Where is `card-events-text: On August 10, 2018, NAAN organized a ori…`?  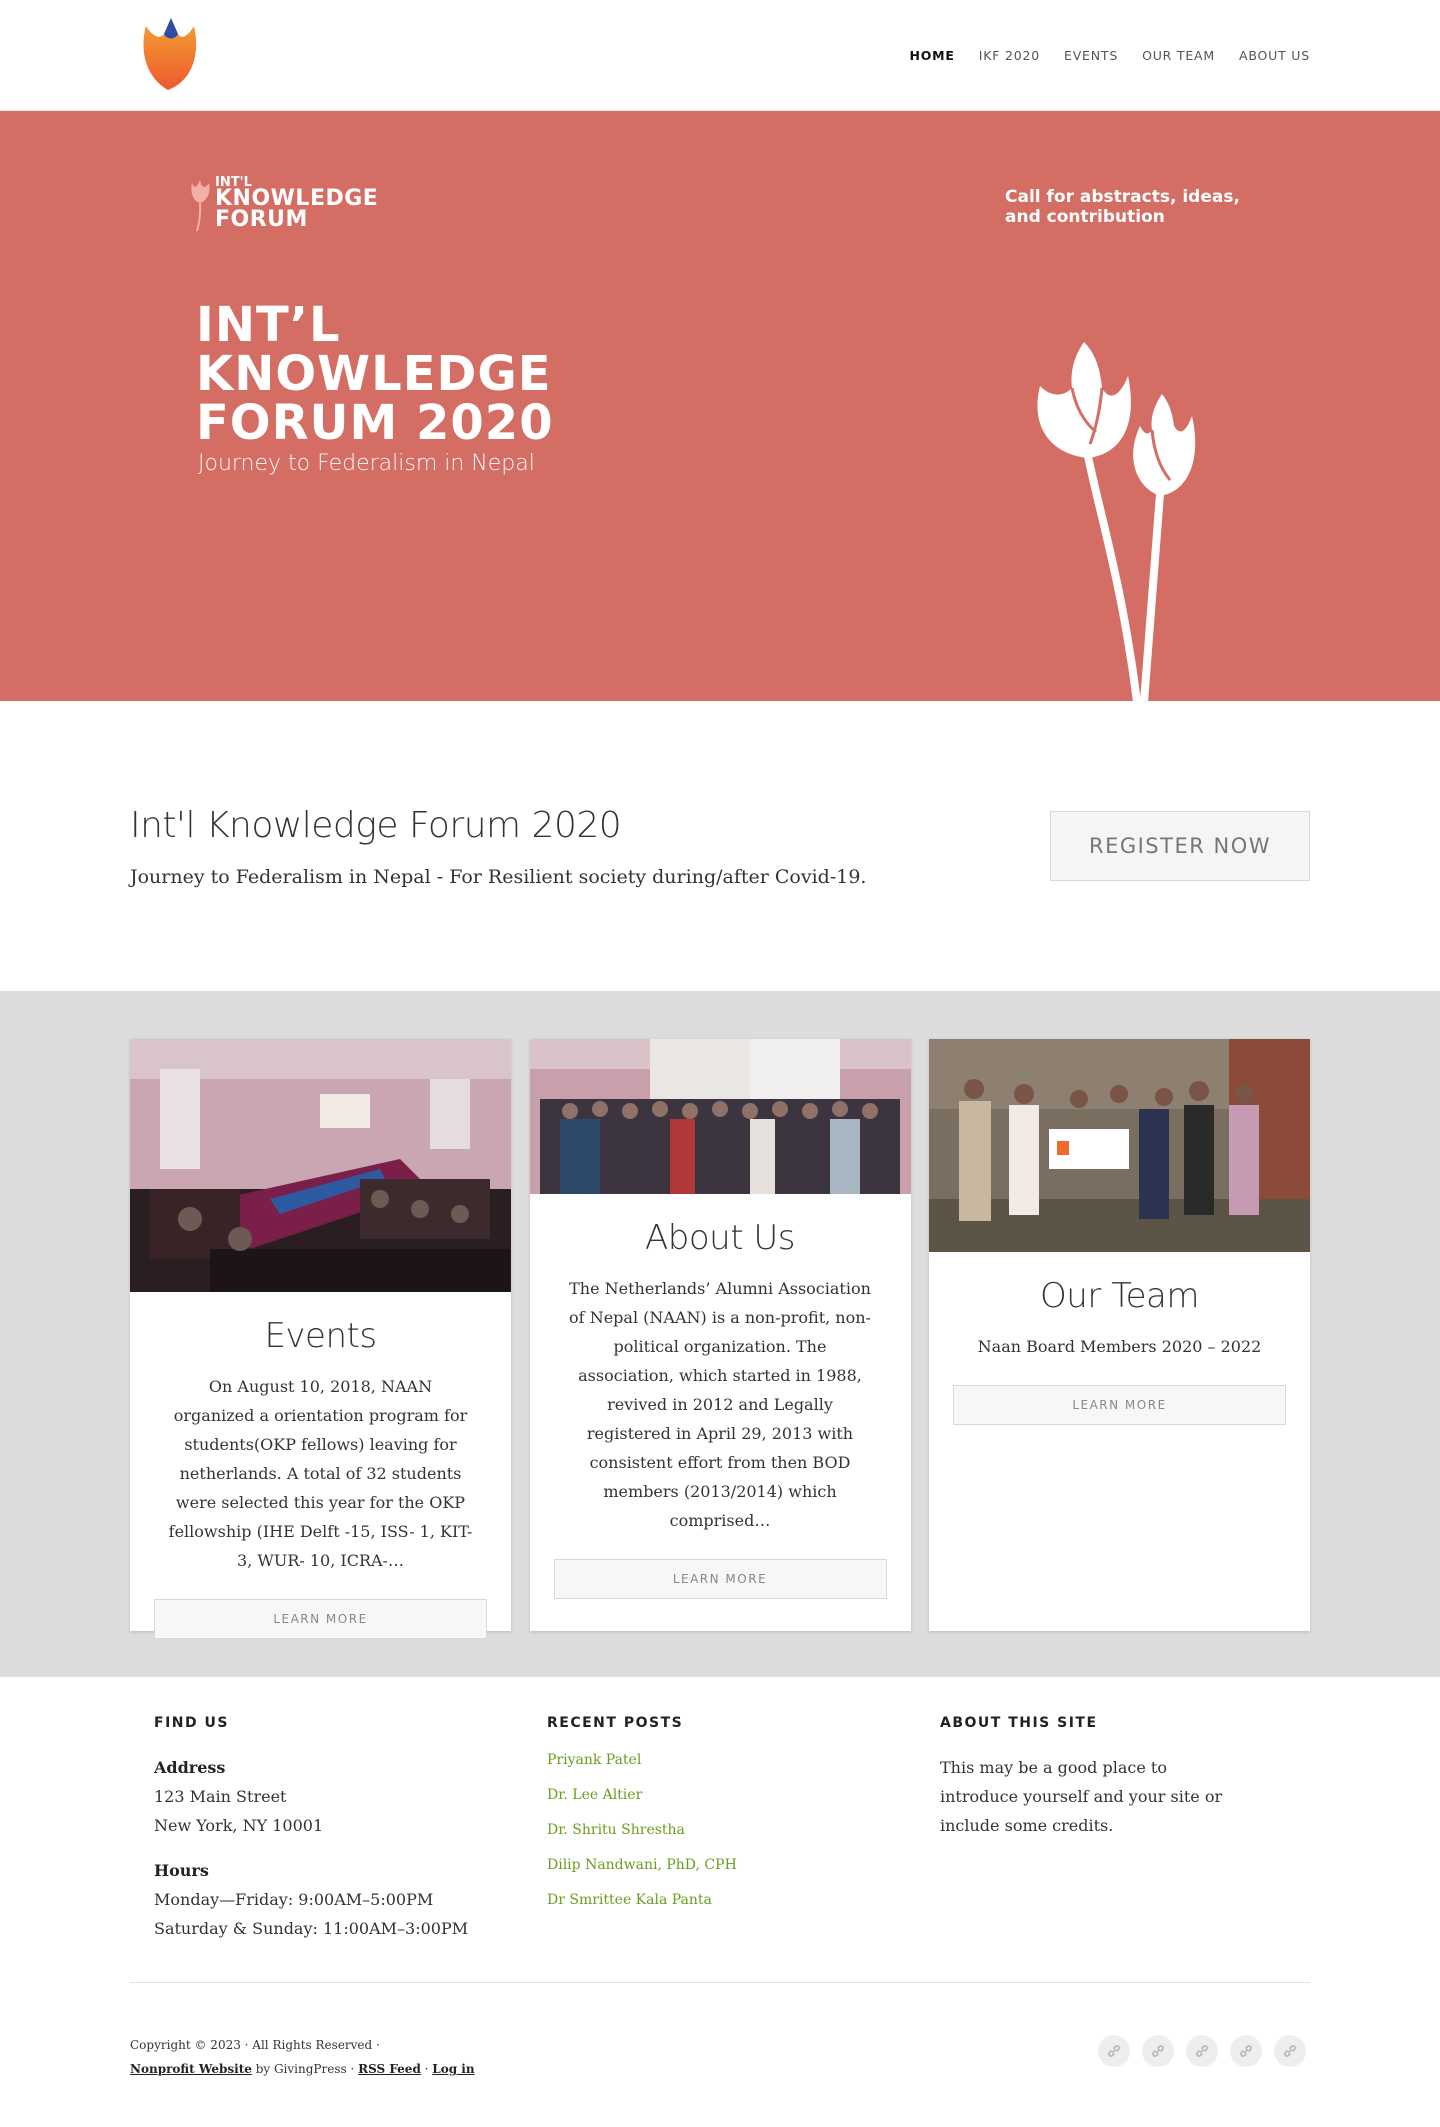
card-events-text: On August 10, 2018, NAAN organized a ori… is located at coordinates (320, 1473).